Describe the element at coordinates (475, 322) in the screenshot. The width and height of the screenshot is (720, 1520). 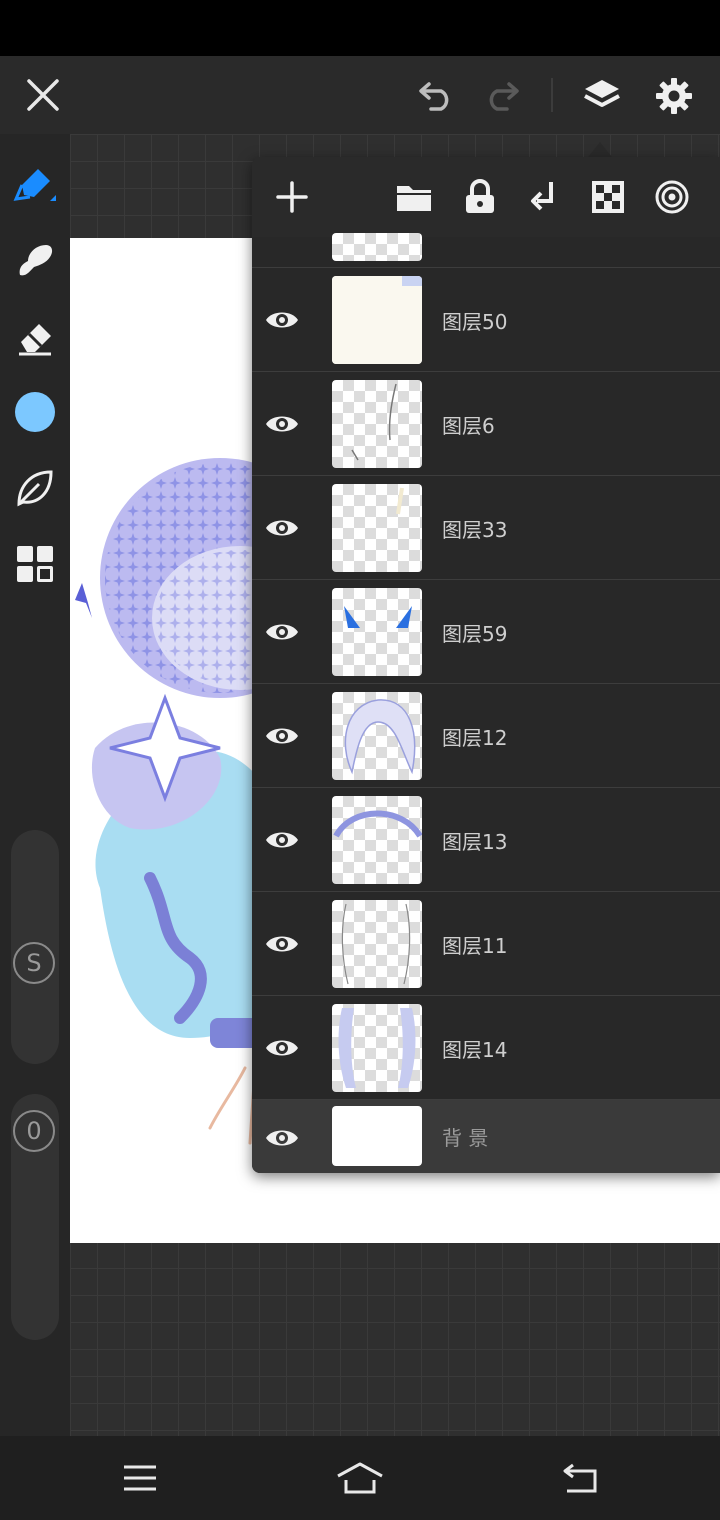
I see `layer-name: 图层50` at that location.